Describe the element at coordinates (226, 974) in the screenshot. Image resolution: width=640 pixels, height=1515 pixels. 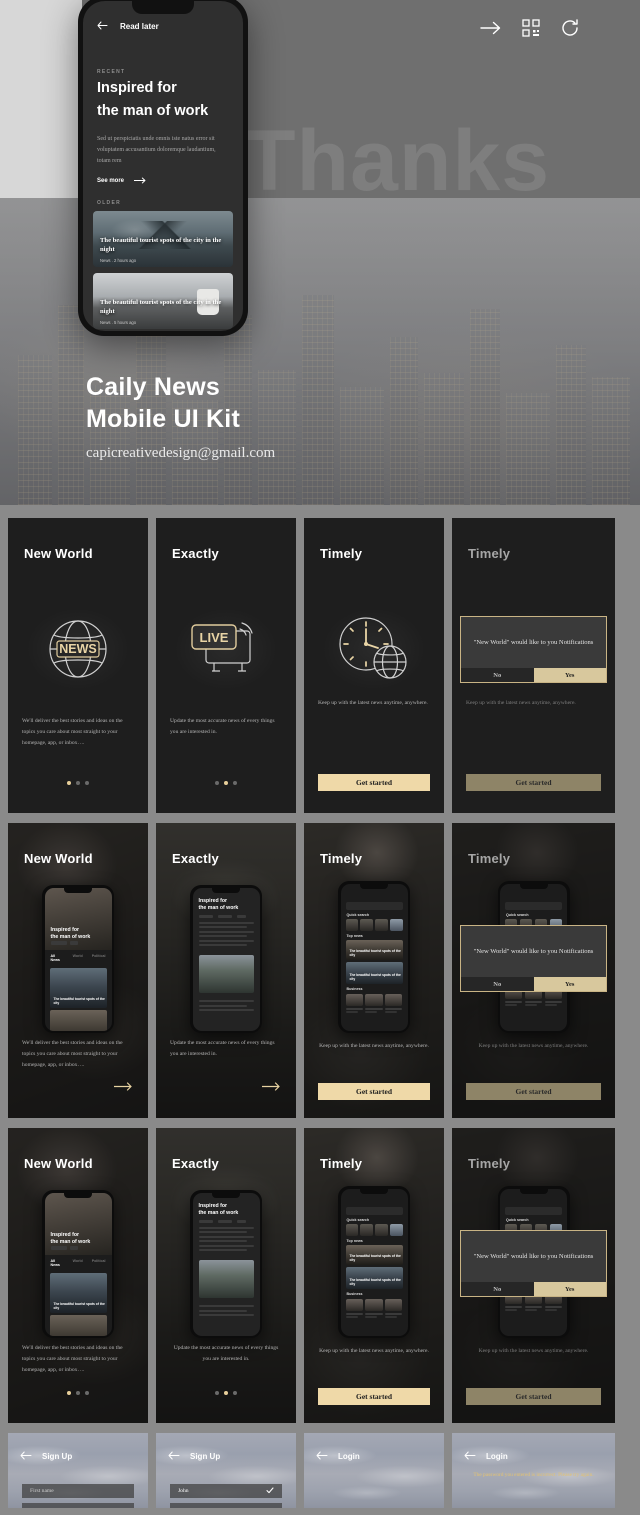
I see `mini-feature-image` at that location.